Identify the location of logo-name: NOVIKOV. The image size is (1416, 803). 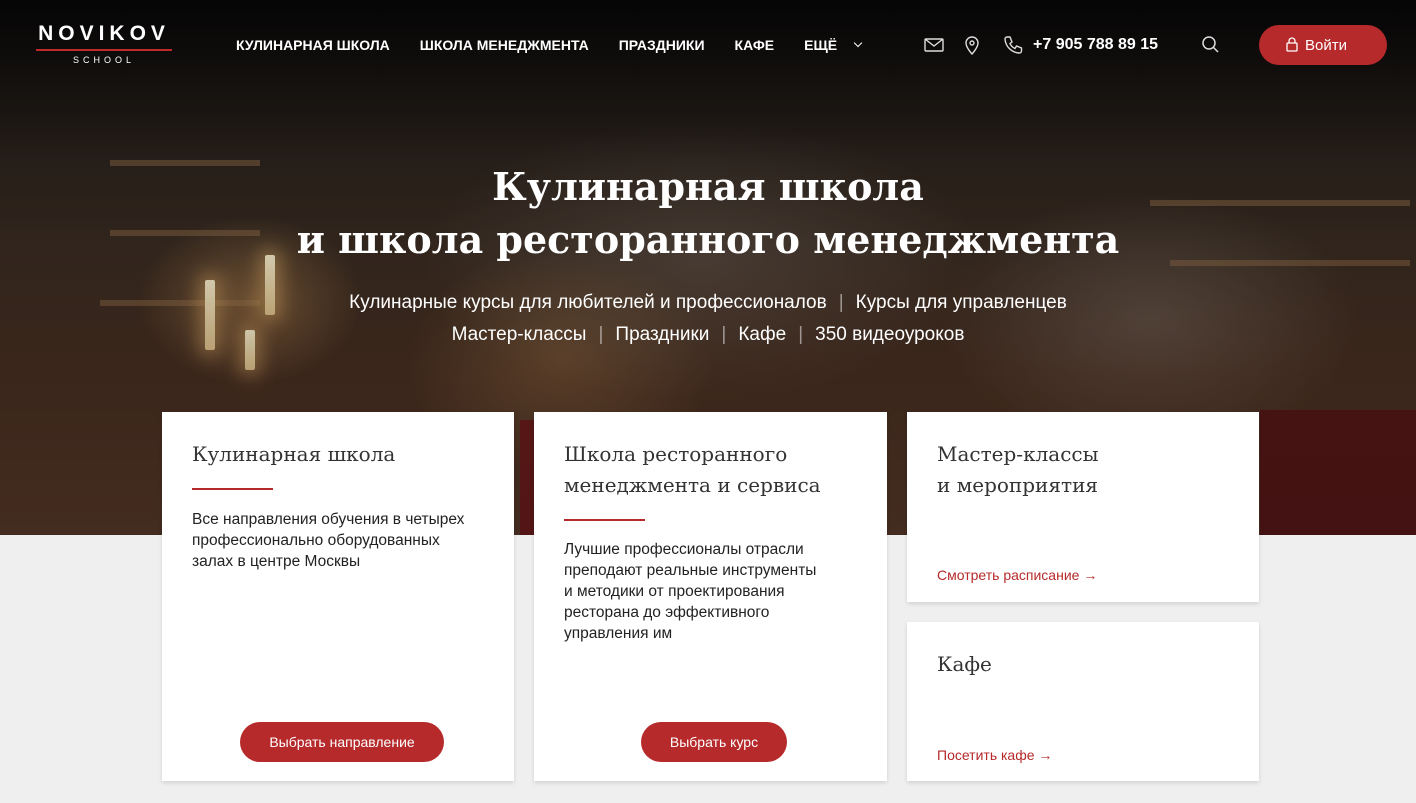
(104, 33).